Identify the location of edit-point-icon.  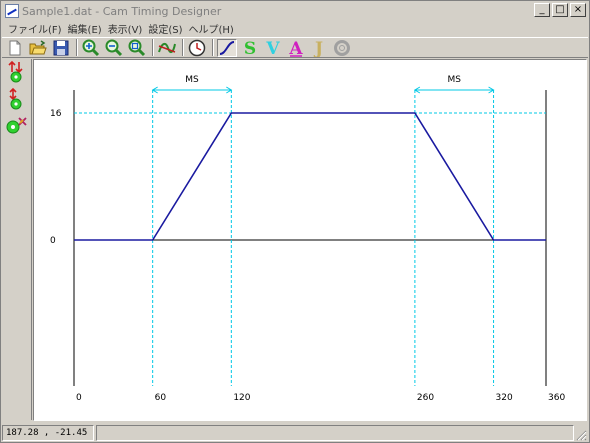
(16, 125).